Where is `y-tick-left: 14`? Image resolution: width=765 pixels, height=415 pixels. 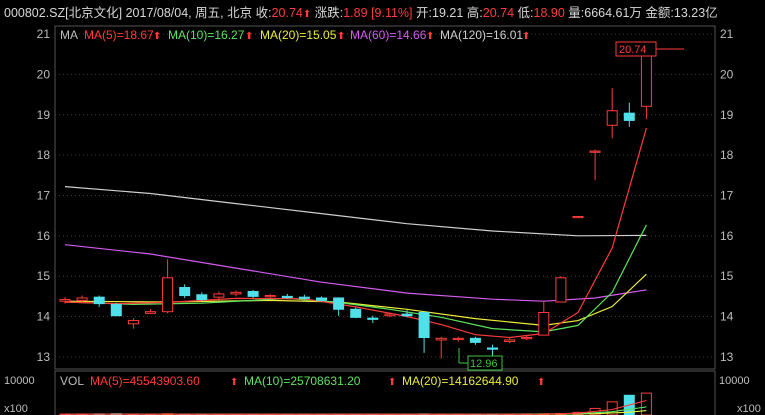
y-tick-left: 14 is located at coordinates (44, 317).